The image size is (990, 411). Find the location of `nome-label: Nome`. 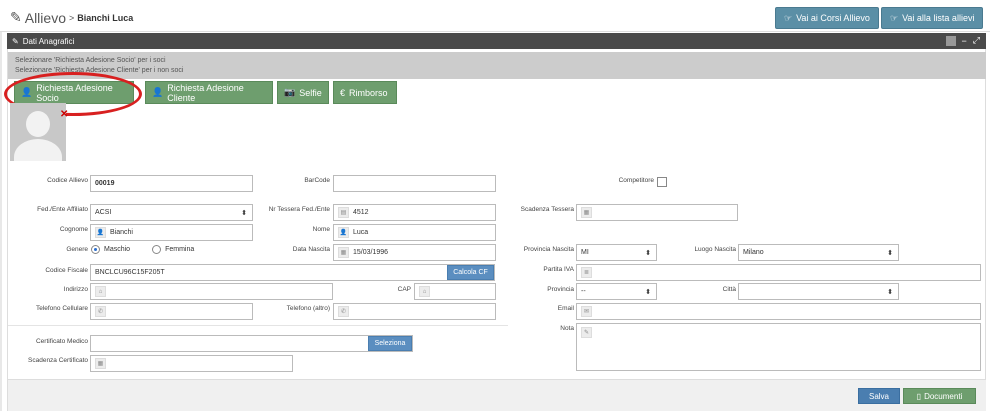

nome-label: Nome is located at coordinates (321, 229).